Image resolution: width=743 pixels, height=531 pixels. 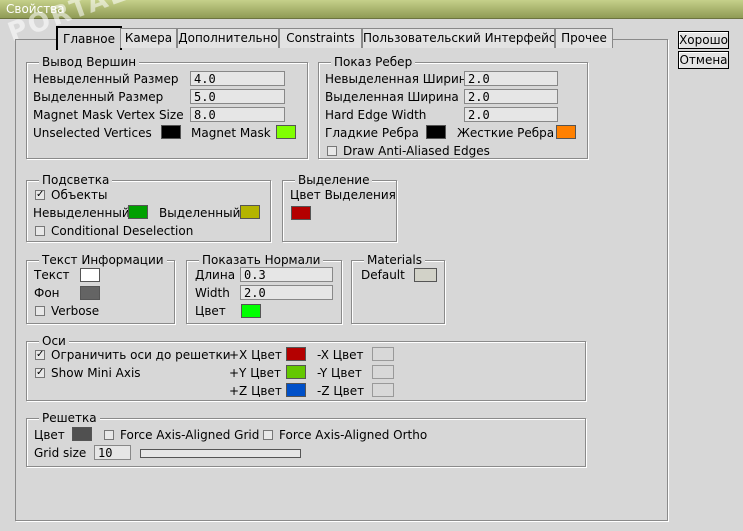 I want to click on default-material-label: Default, so click(x=383, y=275).